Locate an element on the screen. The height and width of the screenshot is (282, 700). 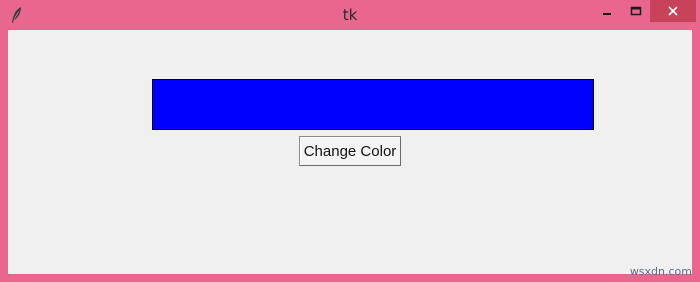
maximize-icon is located at coordinates (636, 11).